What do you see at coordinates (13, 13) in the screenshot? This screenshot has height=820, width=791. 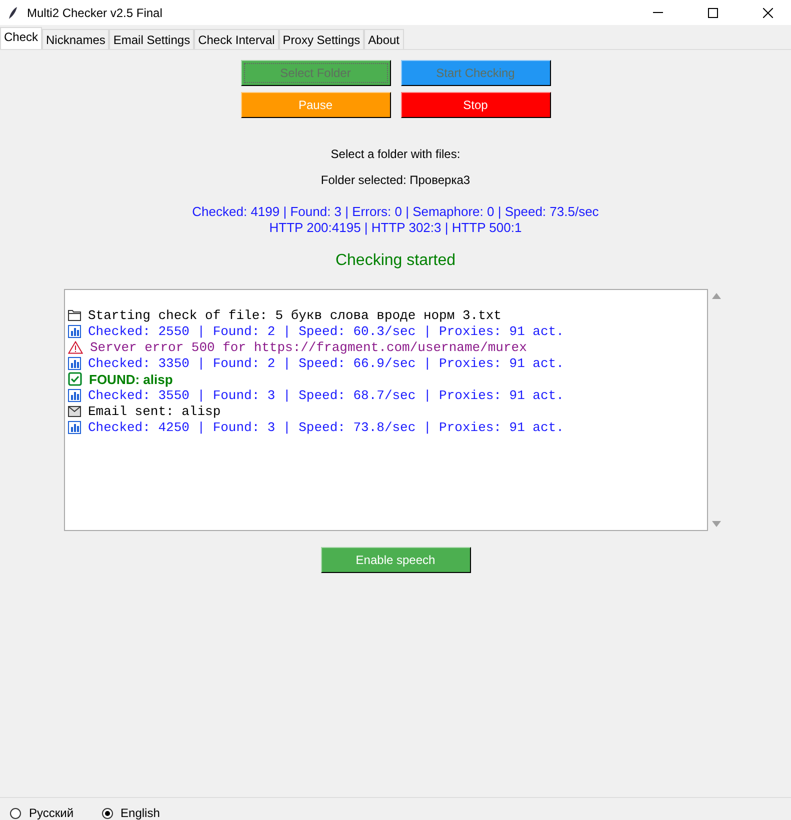 I see `feather-icon` at bounding box center [13, 13].